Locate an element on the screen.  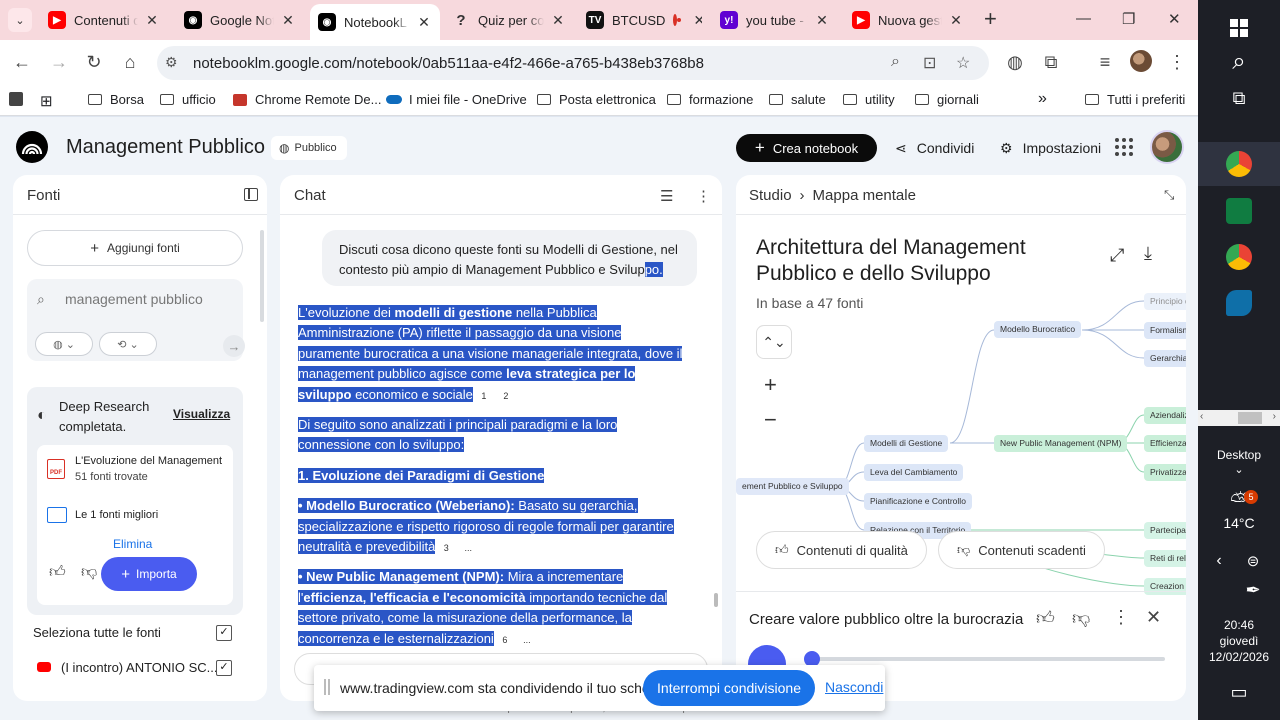
select-all-checkbox: ✓ is located at coordinates (224, 633).